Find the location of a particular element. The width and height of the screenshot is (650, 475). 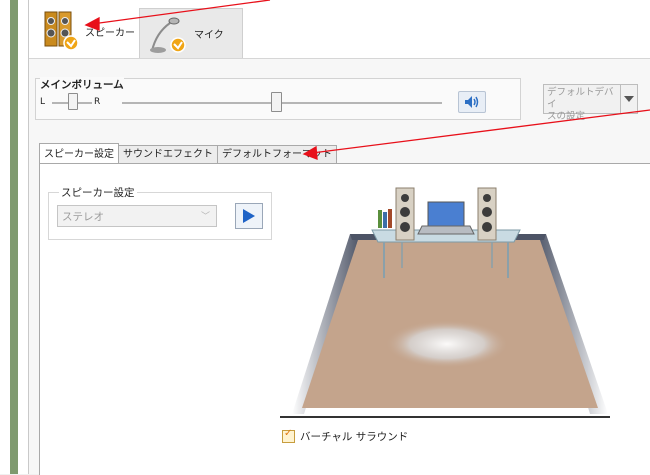

tab-sound-effects: サウンドエフェクト is located at coordinates (168, 154).